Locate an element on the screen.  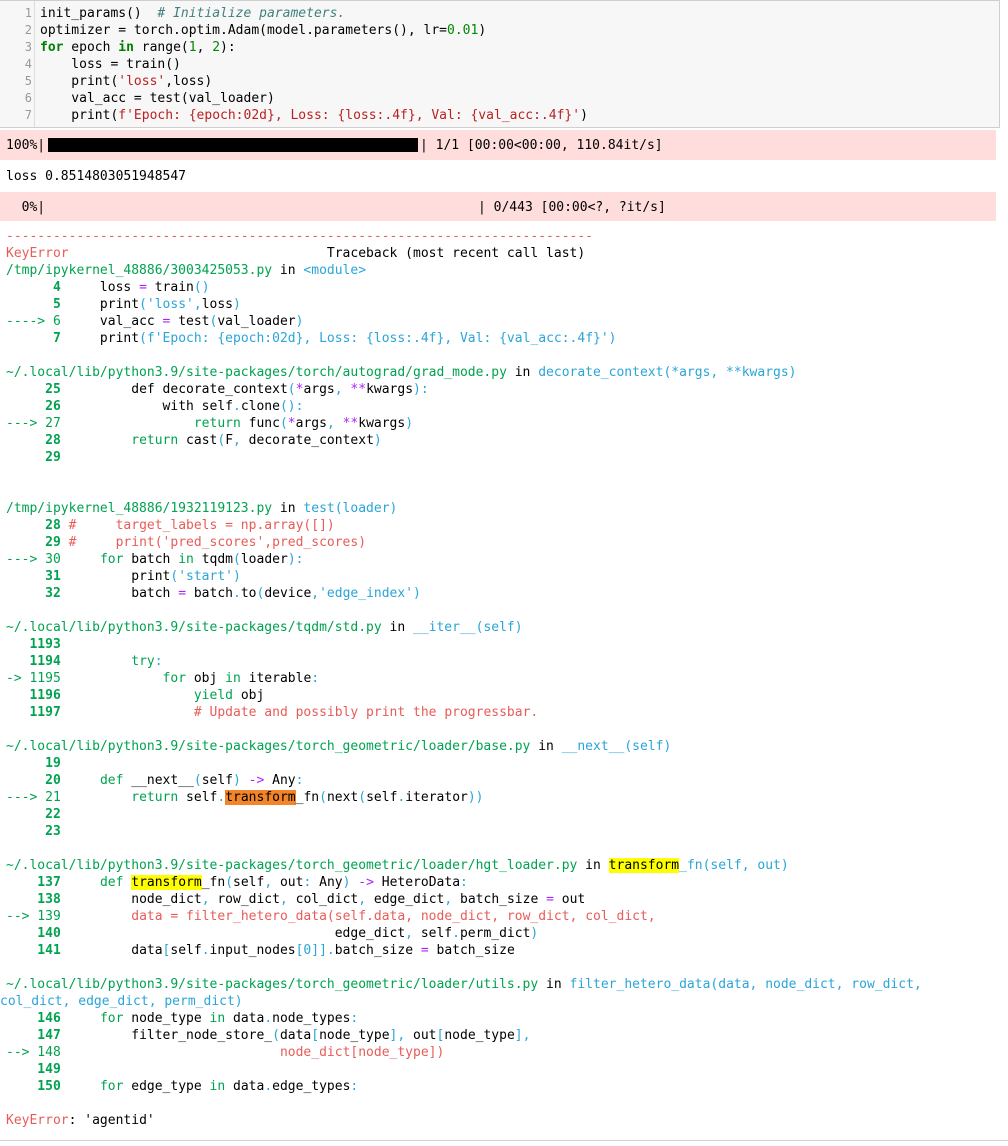
traceback-line: 1194 try: is located at coordinates (84, 661).